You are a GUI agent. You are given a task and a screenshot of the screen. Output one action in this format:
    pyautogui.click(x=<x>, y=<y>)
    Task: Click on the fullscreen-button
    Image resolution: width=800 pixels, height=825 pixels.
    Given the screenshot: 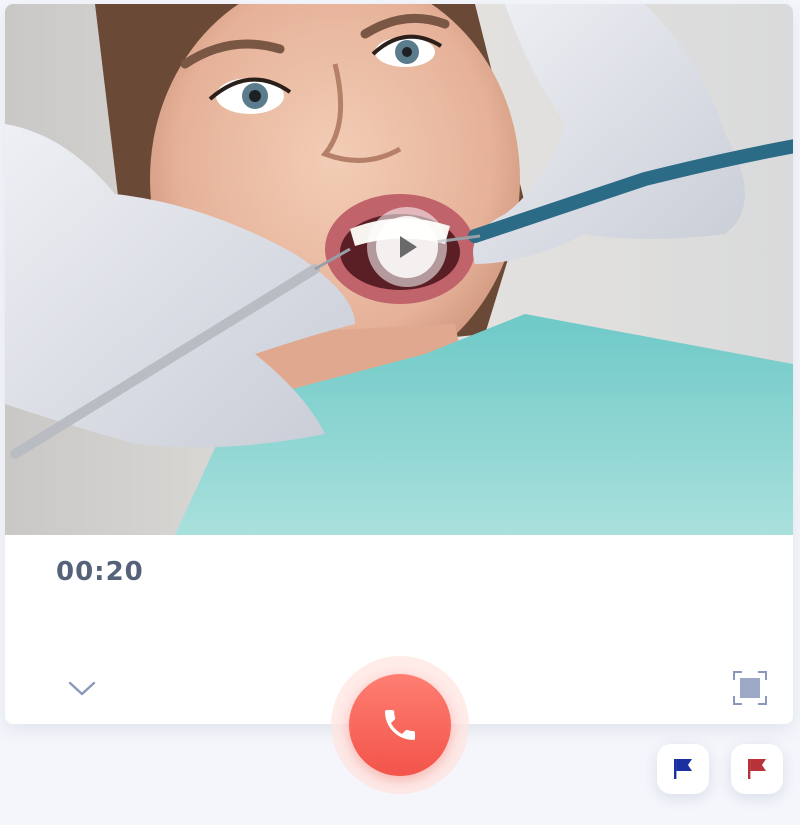 What is the action you would take?
    pyautogui.click(x=750, y=688)
    